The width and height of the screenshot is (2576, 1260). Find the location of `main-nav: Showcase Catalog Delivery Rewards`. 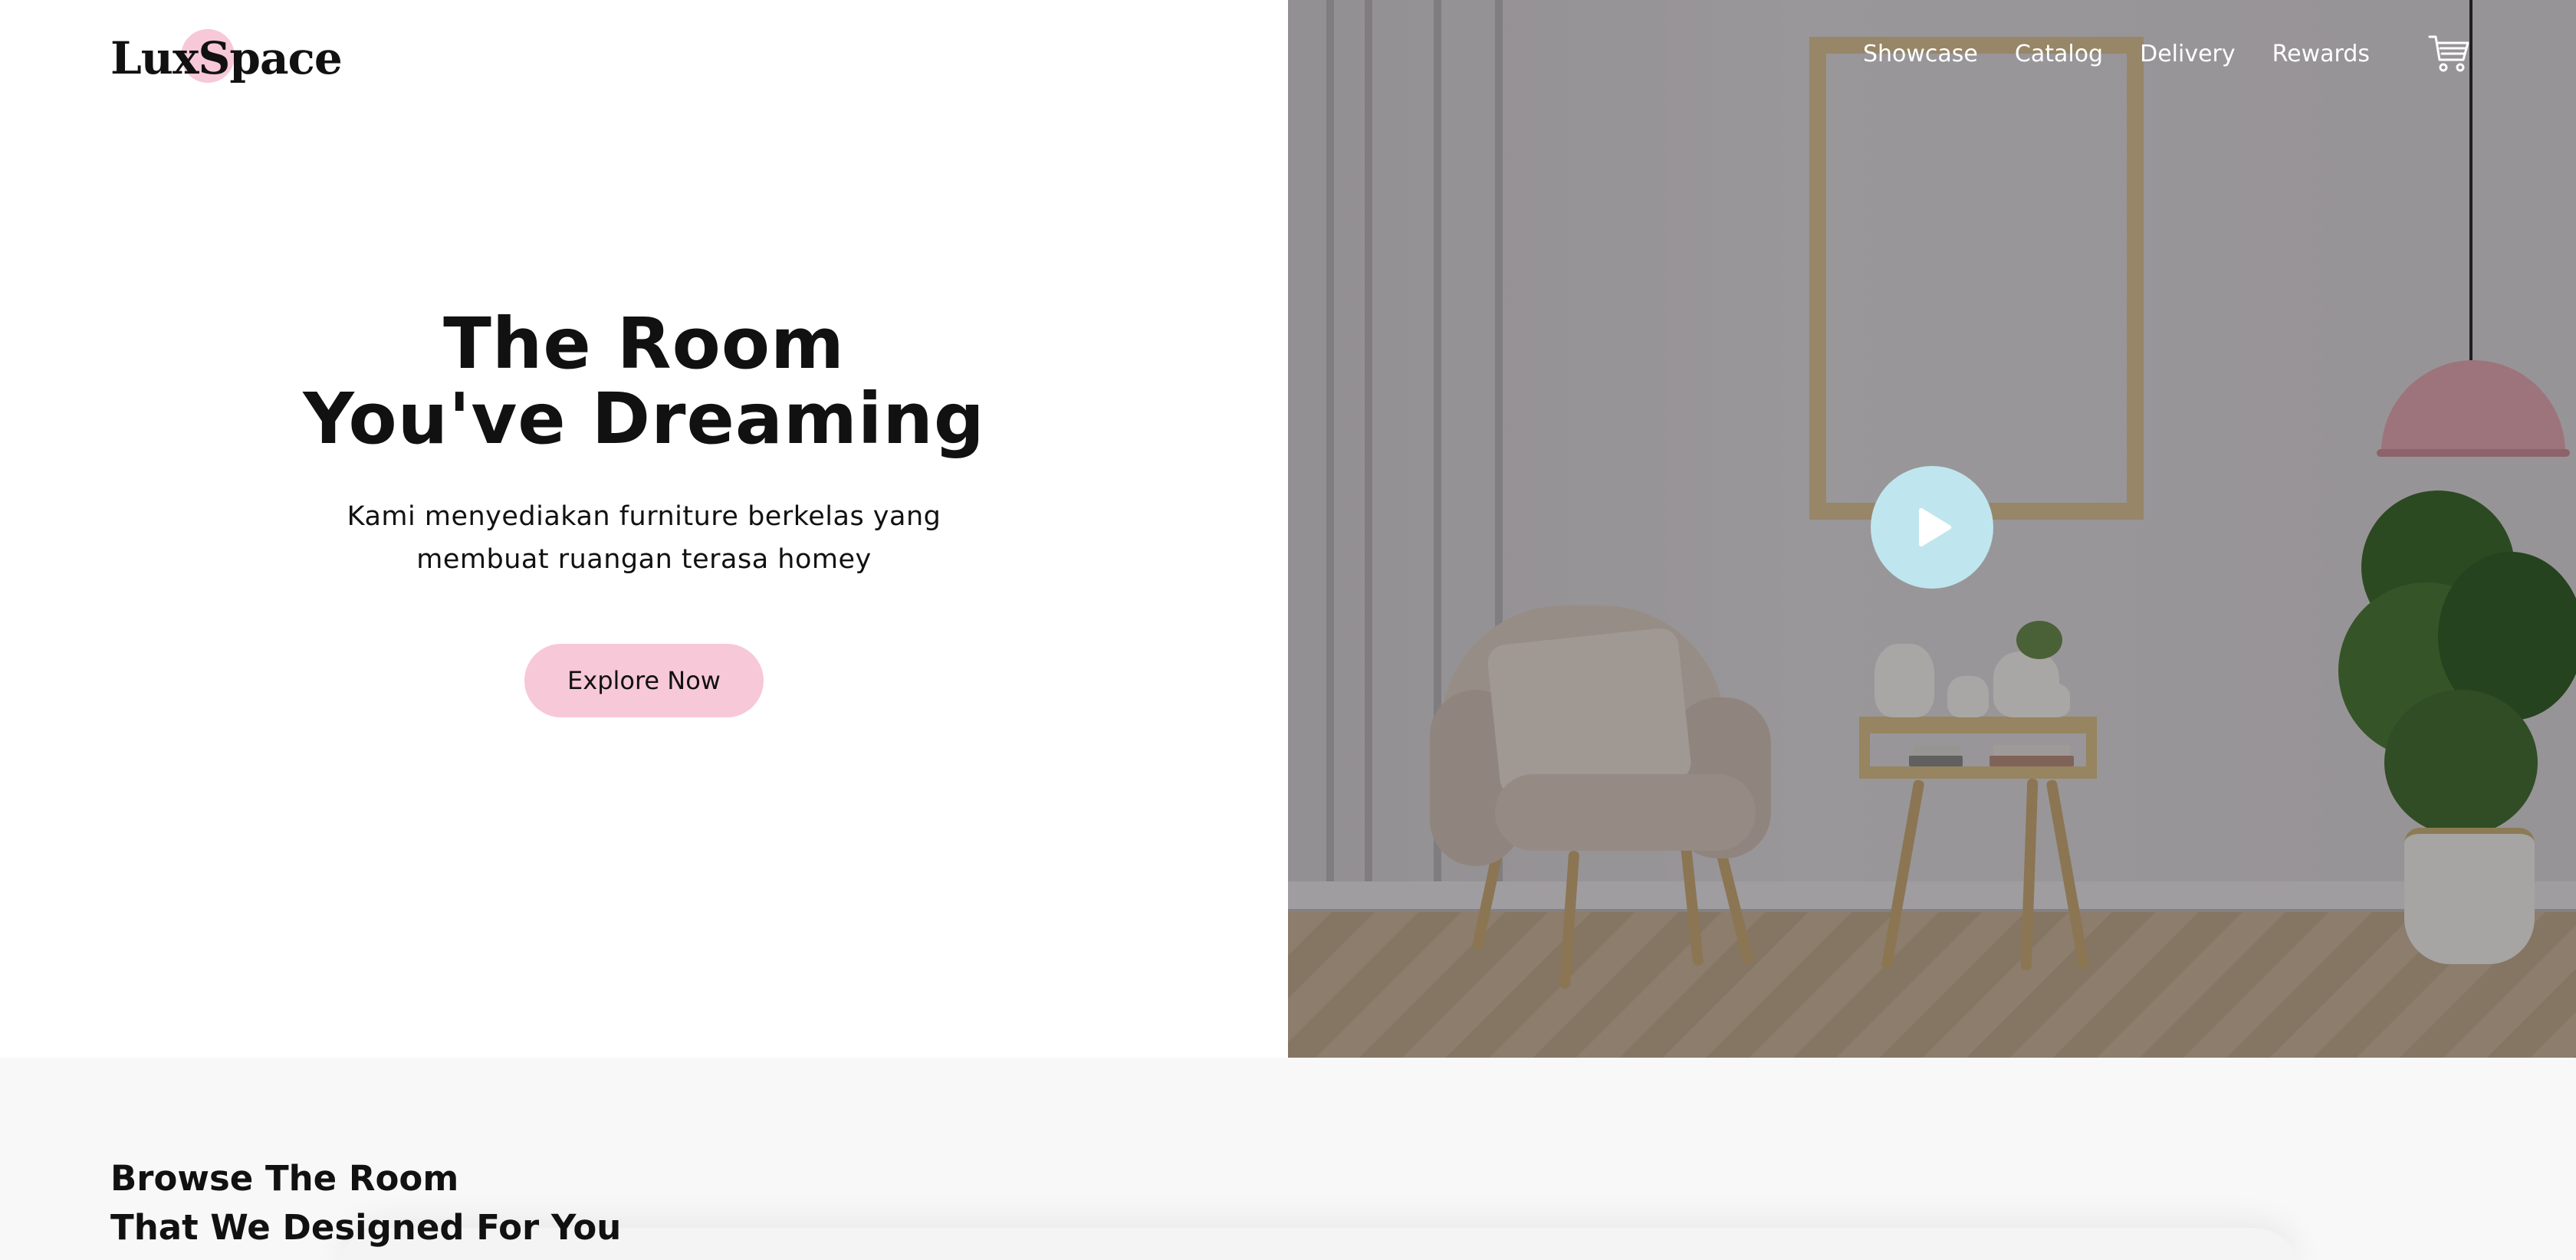

main-nav: Showcase Catalog Delivery Rewards is located at coordinates (2167, 54).